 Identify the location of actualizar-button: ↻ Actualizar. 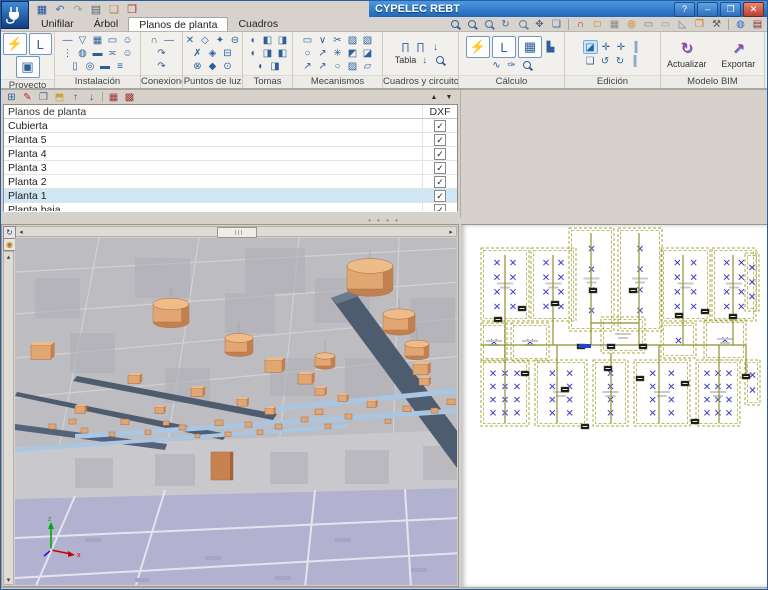
(687, 55).